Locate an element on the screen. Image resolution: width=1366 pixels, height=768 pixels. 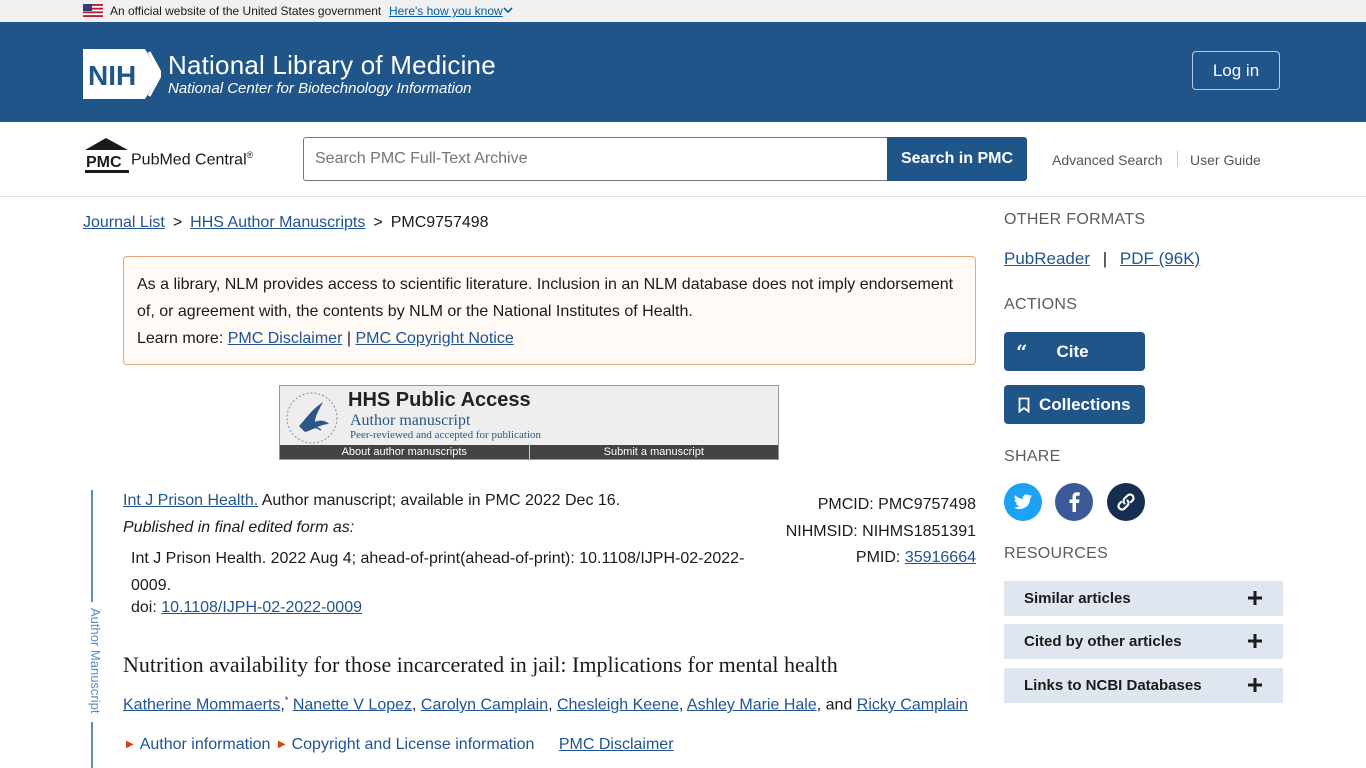
pubmed-central-brand: PubMed Central® is located at coordinates (192, 159).